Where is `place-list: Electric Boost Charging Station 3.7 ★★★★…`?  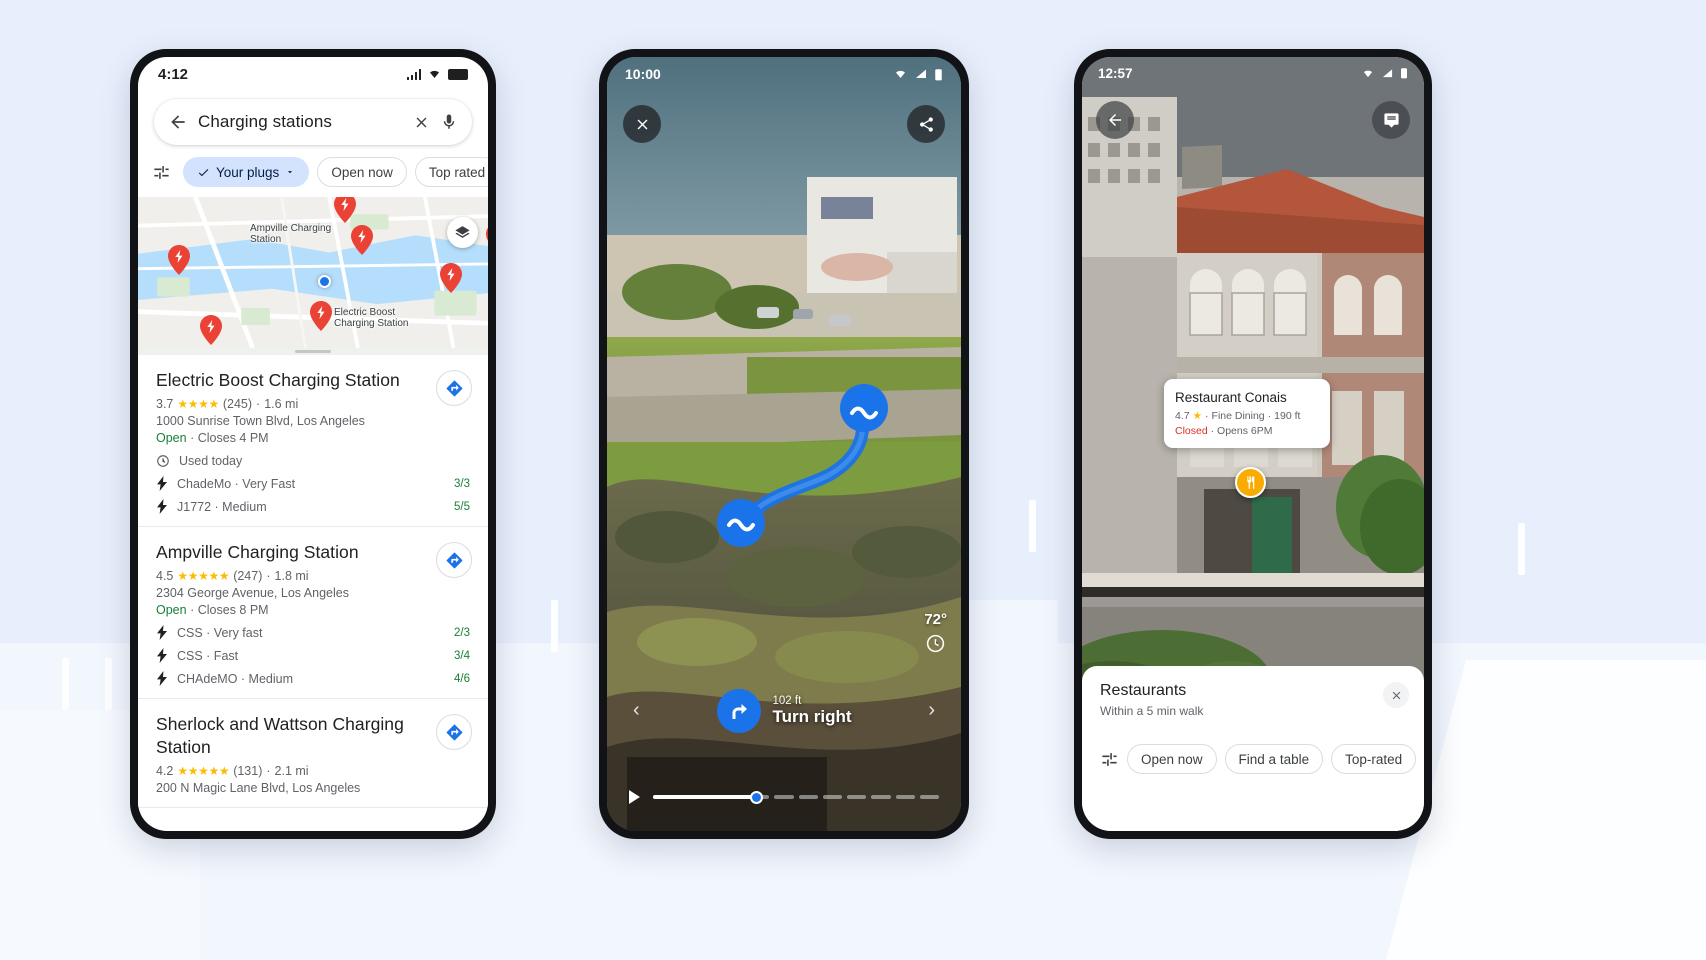
place-list: Electric Boost Charging Station 3.7 ★★★★… is located at coordinates (313, 581).